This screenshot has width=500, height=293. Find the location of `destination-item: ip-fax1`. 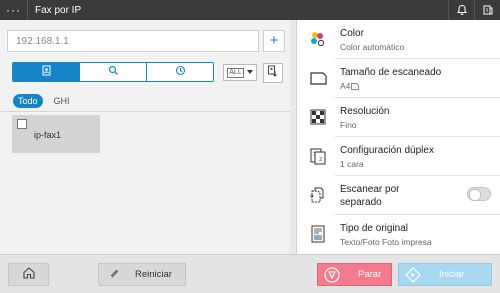

destination-item: ip-fax1 is located at coordinates (56, 134).